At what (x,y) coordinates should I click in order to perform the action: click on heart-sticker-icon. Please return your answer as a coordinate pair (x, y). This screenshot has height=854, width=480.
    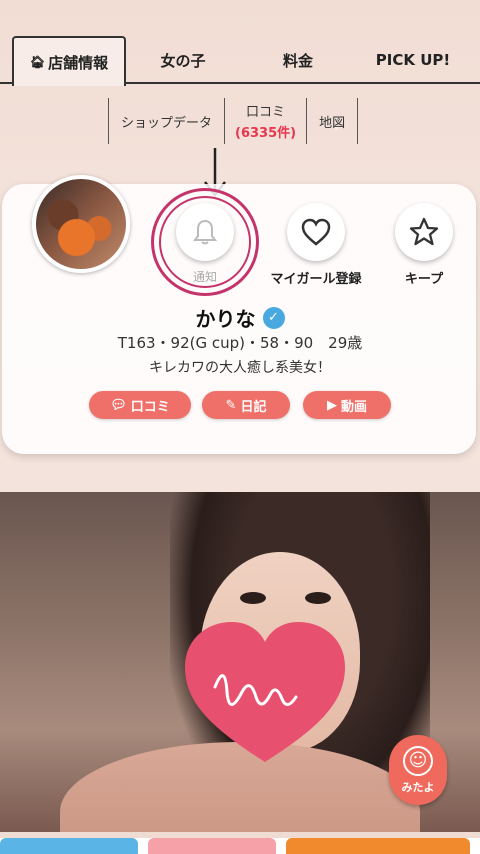
    Looking at the image, I should click on (265, 692).